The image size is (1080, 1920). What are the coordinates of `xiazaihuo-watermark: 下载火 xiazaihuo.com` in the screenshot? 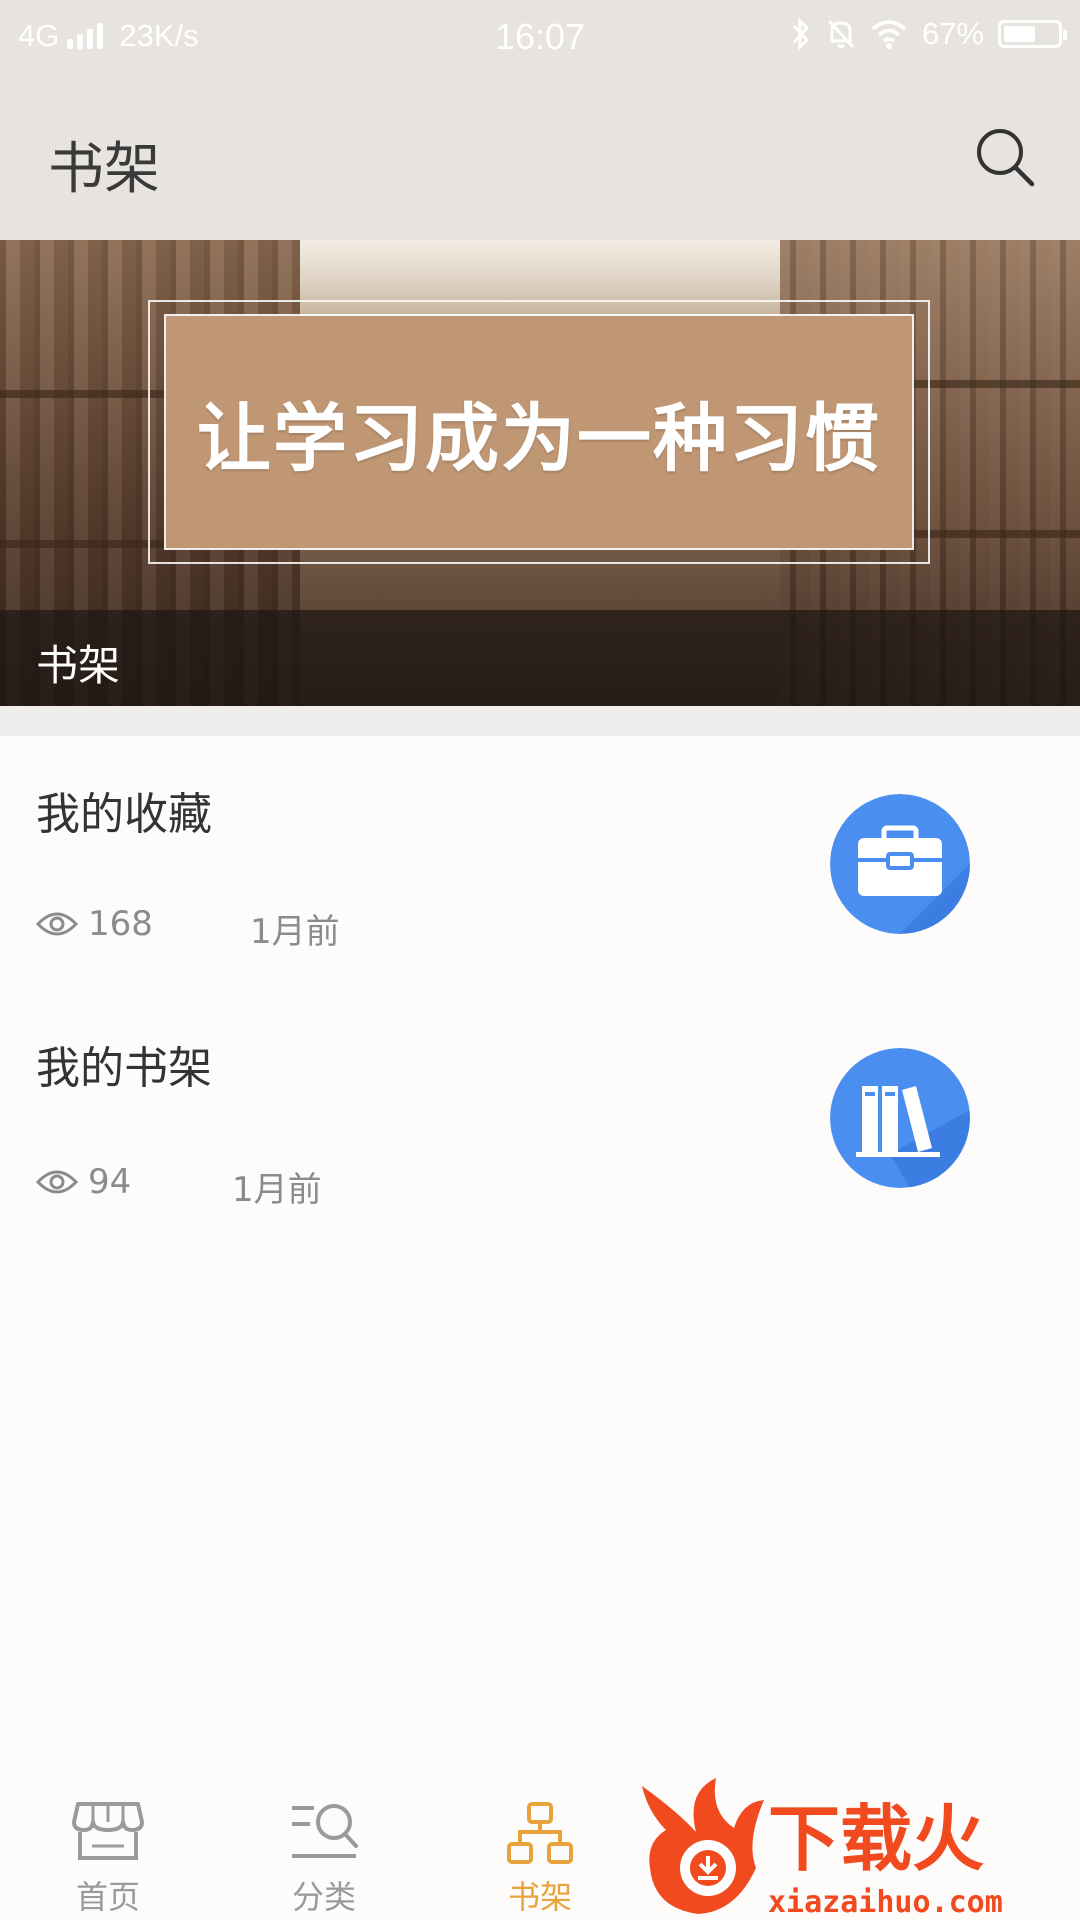 It's located at (822, 1849).